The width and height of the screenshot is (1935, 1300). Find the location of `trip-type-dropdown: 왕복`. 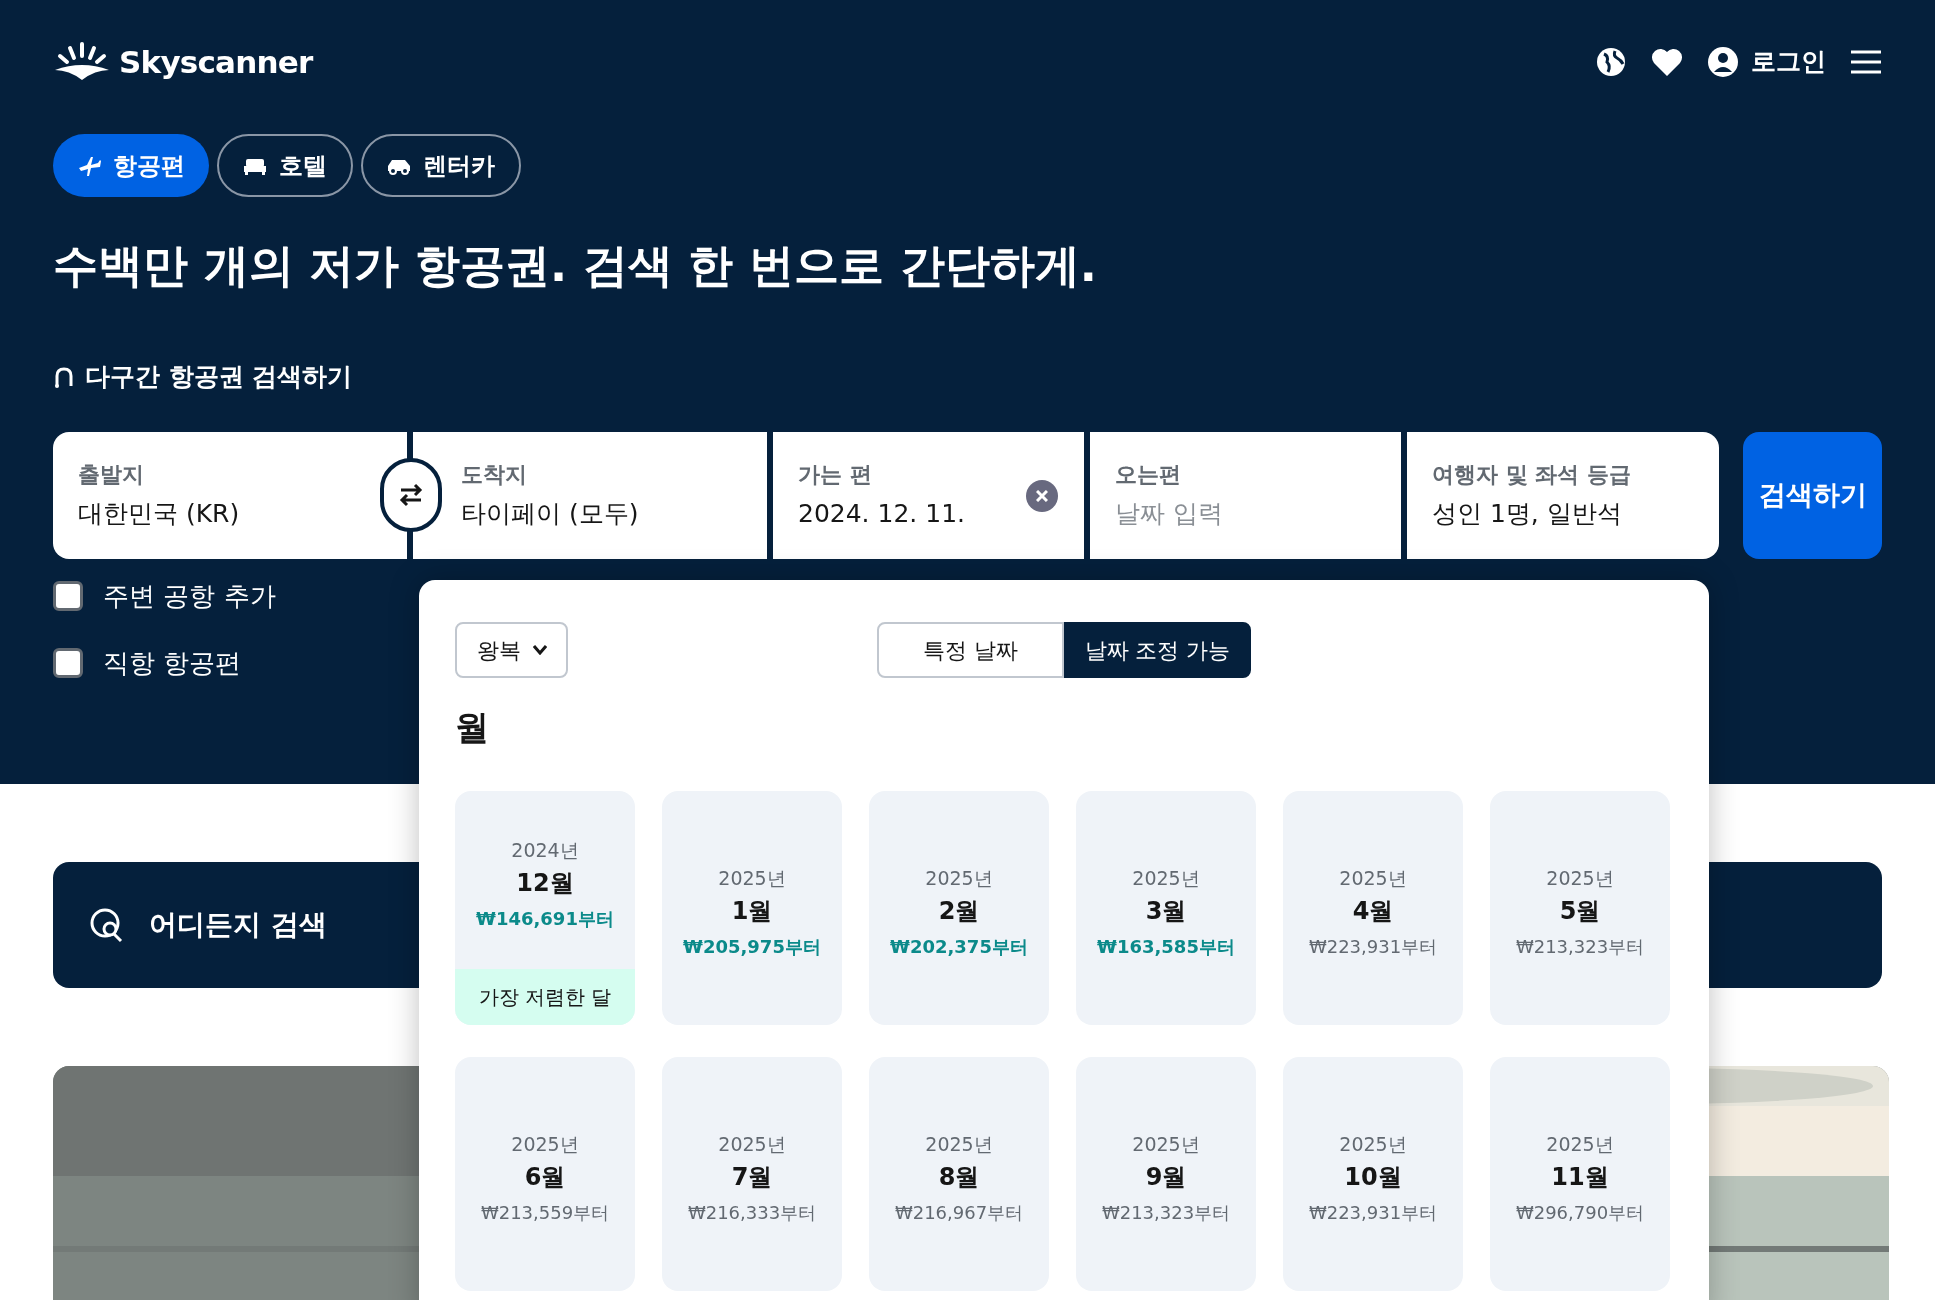

trip-type-dropdown: 왕복 is located at coordinates (511, 650).